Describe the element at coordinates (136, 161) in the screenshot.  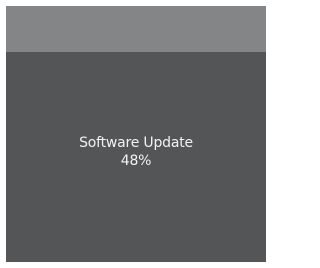
I see `update-percent: 48%` at that location.